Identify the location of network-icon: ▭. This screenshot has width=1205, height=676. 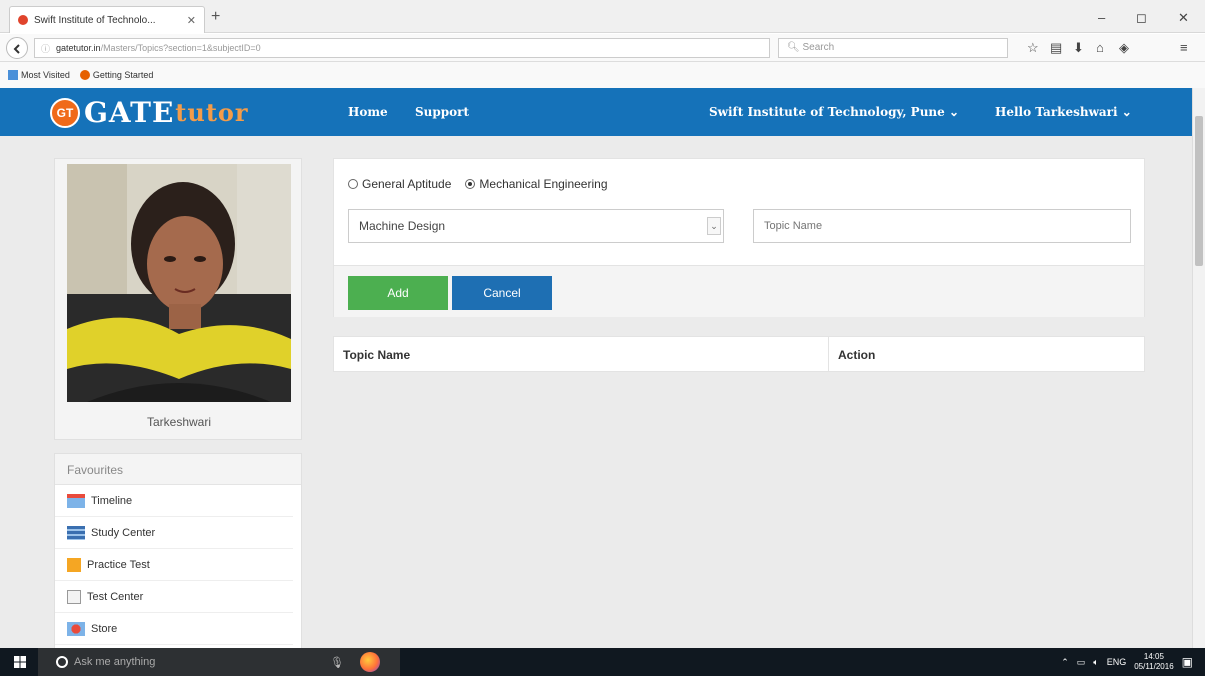
(1081, 662).